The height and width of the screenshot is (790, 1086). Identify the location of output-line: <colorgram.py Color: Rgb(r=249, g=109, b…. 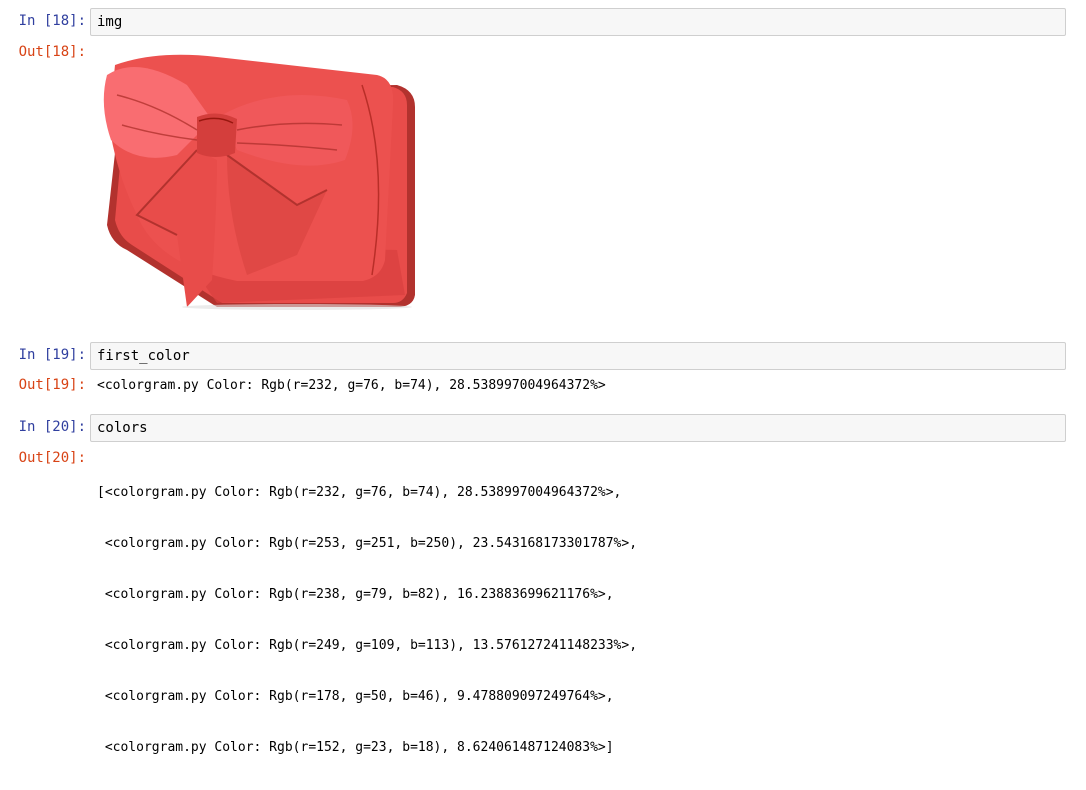
(367, 645).